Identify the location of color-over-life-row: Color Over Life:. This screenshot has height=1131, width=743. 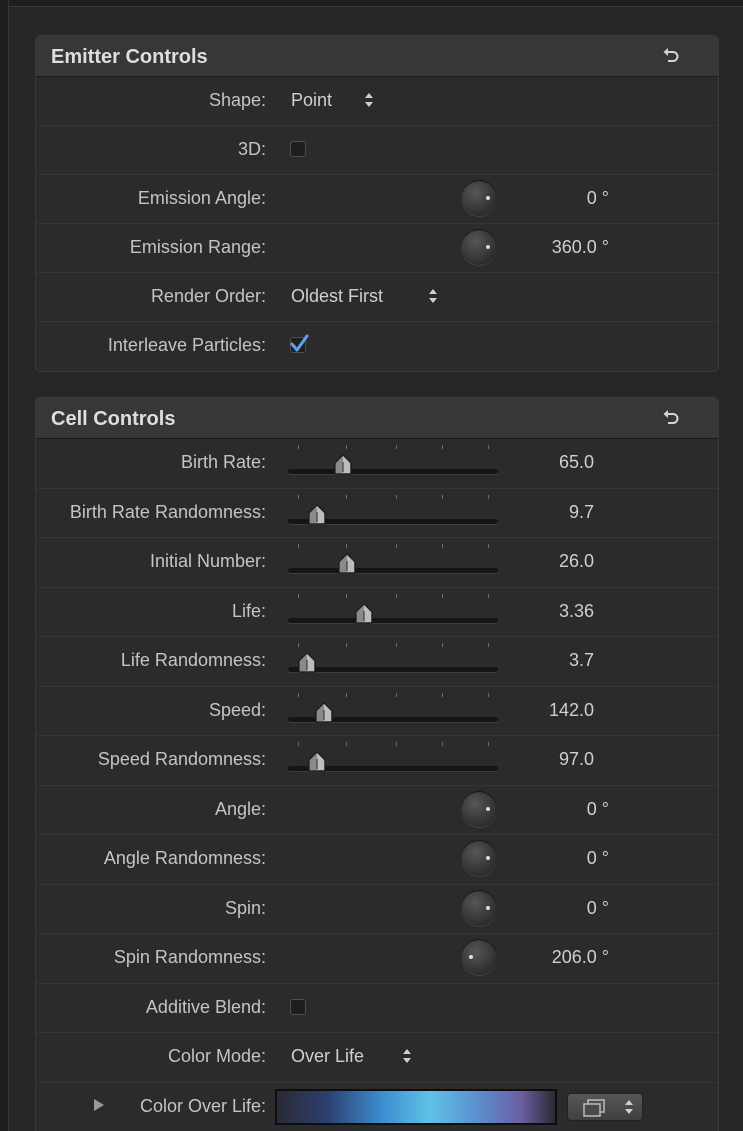
(377, 1106).